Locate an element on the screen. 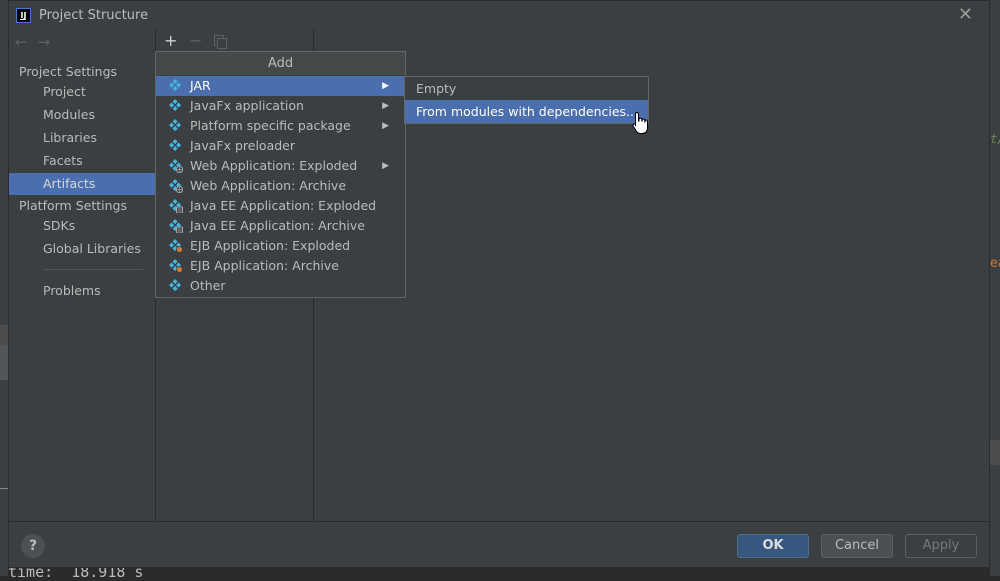  menu-item-label: JAR is located at coordinates (200, 85).